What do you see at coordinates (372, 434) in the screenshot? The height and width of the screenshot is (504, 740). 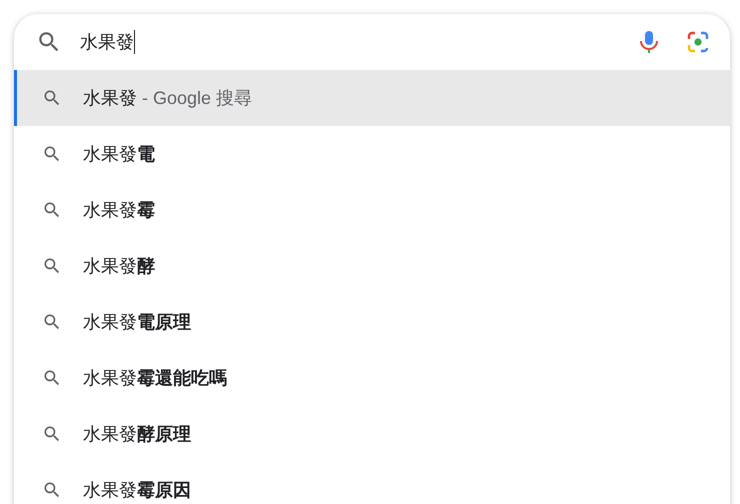 I see `suggestion-item: 水果發酵原理` at bounding box center [372, 434].